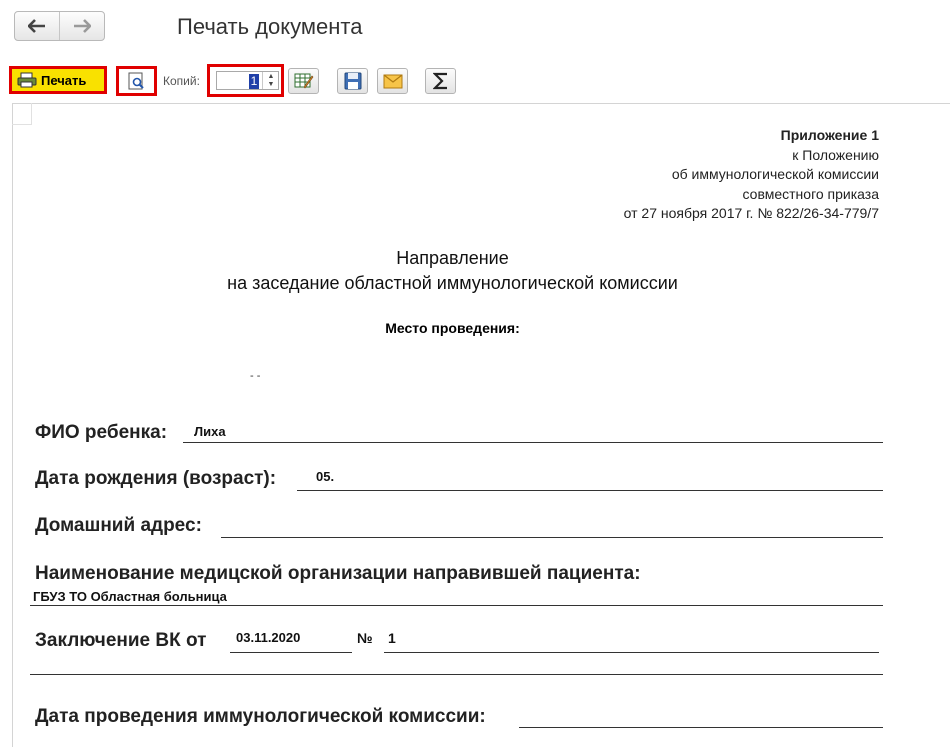  I want to click on venue-mark: - -, so click(255, 376).